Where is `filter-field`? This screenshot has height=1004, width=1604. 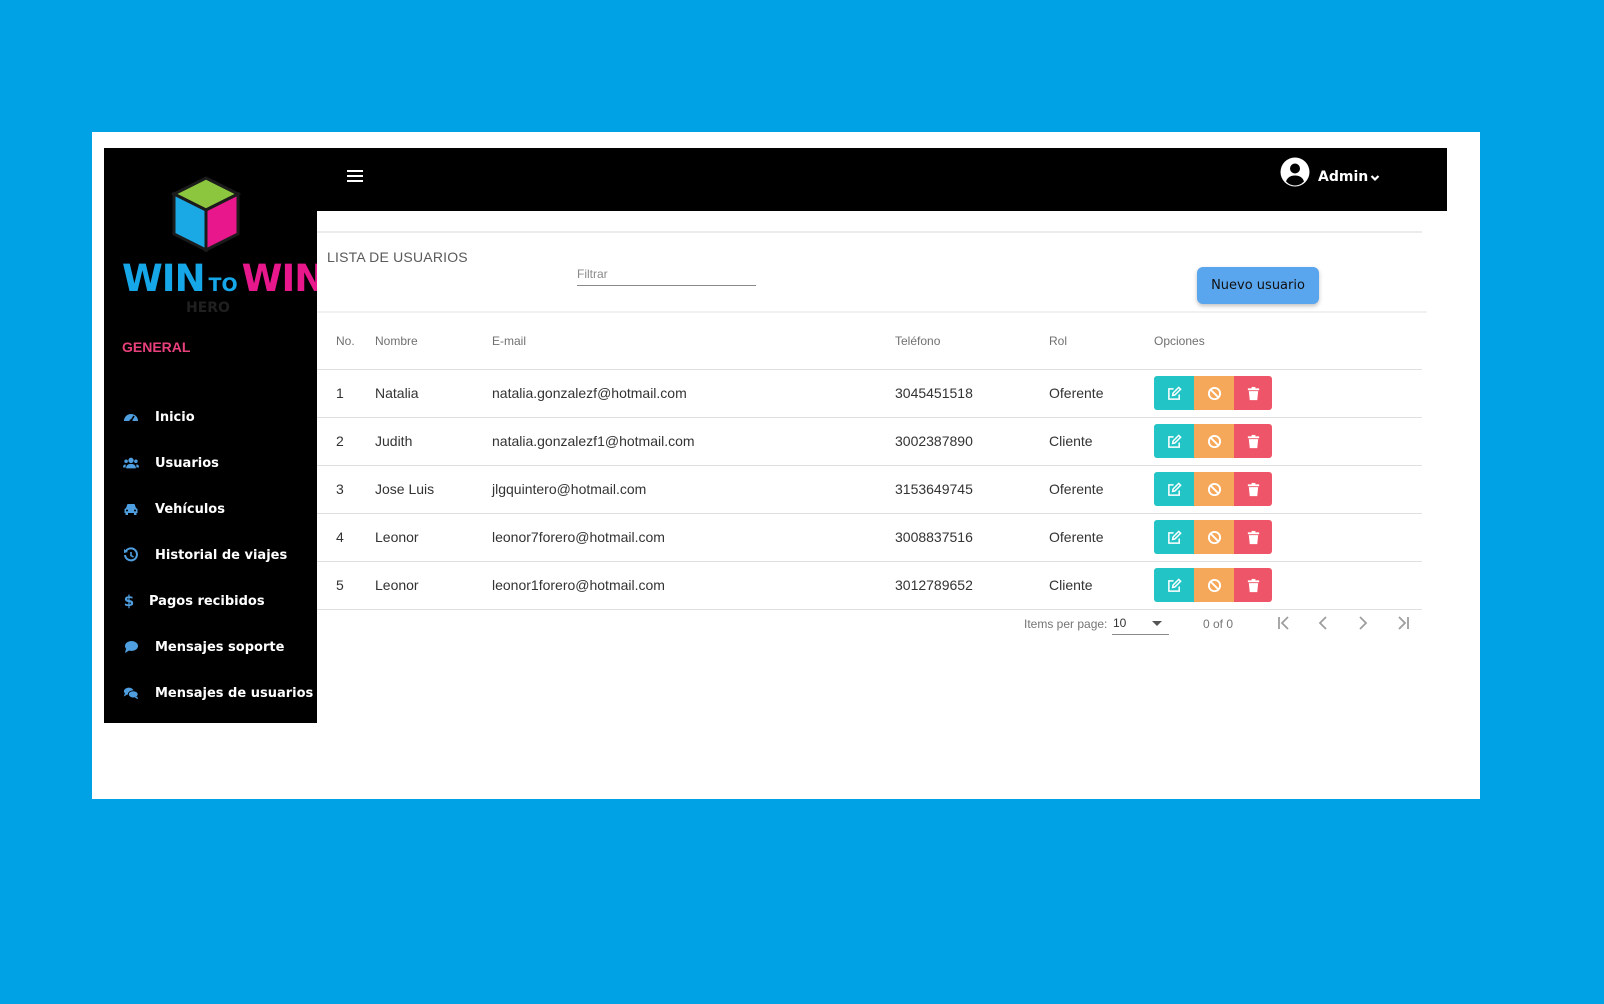
filter-field is located at coordinates (666, 275).